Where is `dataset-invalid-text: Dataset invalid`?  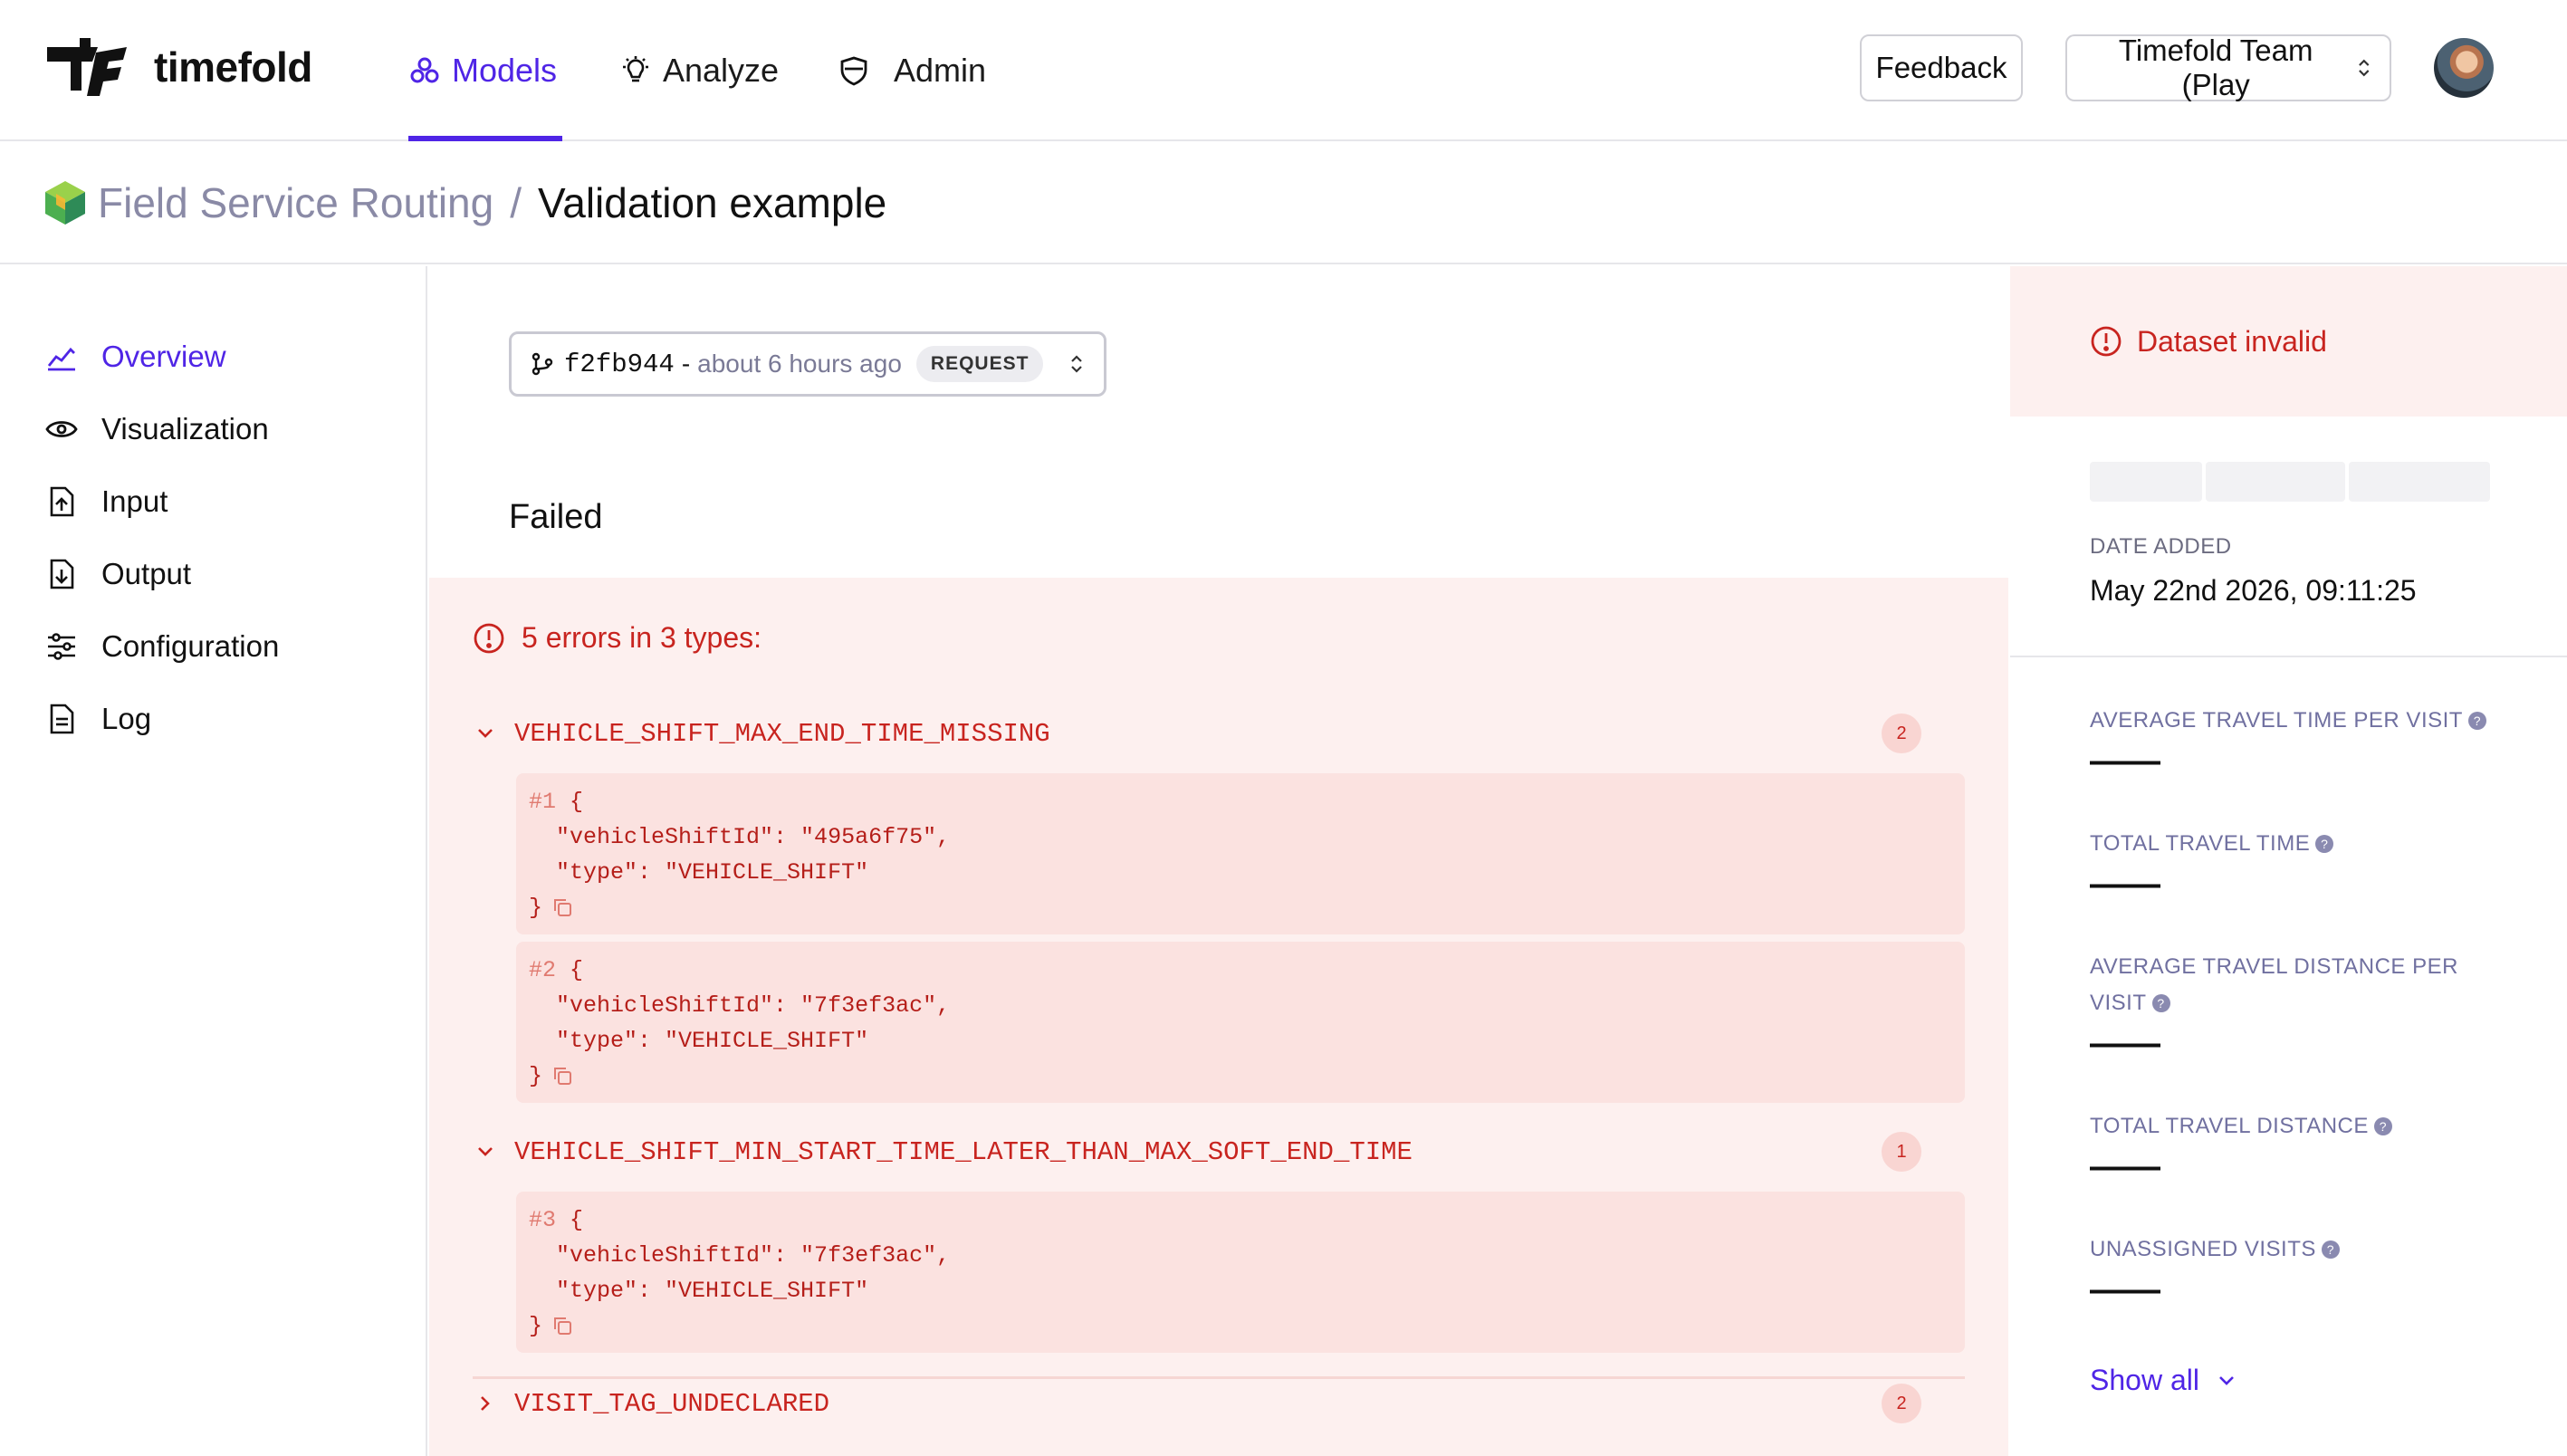 dataset-invalid-text: Dataset invalid is located at coordinates (2232, 341).